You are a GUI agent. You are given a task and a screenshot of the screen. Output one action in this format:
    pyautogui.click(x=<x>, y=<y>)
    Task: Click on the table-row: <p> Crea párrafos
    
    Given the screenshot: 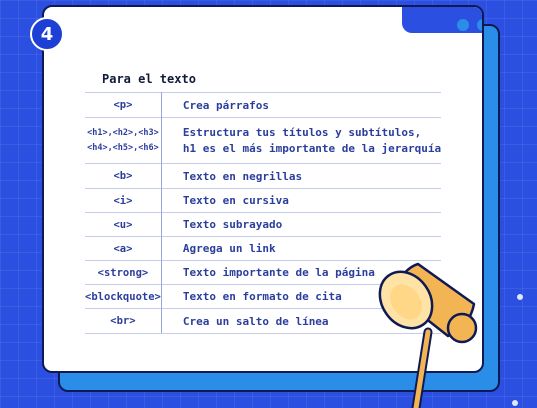 What is the action you would take?
    pyautogui.click(x=263, y=105)
    